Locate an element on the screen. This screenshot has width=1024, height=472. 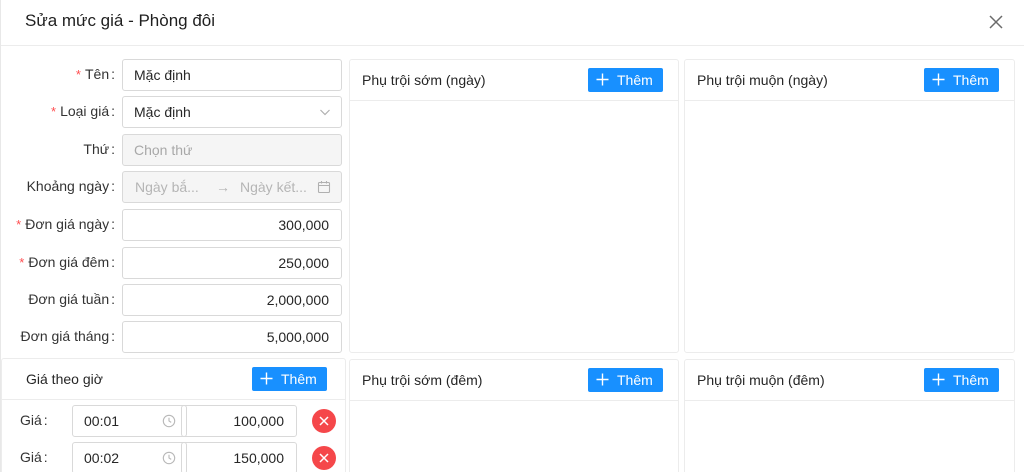
add-late-night-button: Thêm is located at coordinates (961, 380).